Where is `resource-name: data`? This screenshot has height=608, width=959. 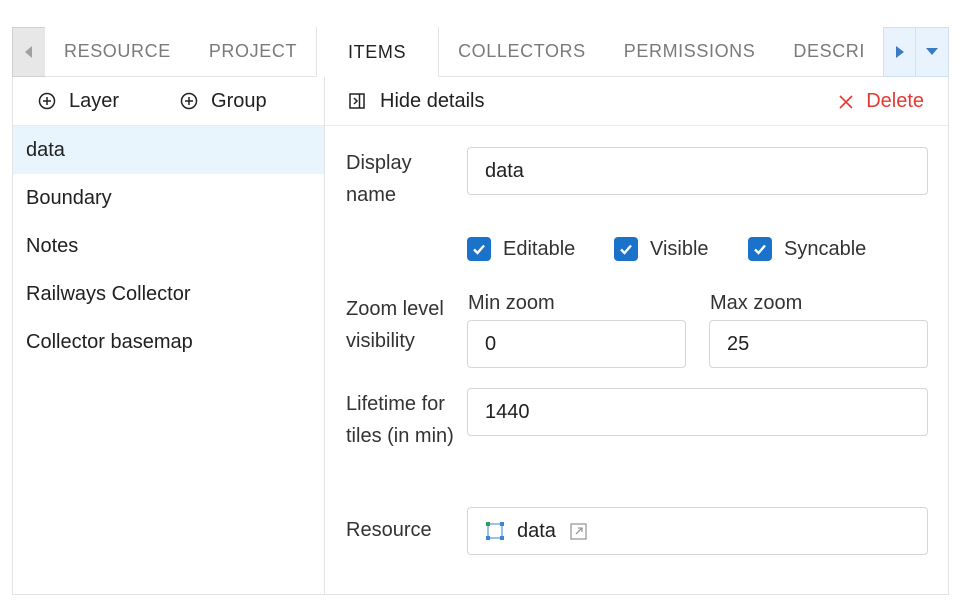 resource-name: data is located at coordinates (536, 530).